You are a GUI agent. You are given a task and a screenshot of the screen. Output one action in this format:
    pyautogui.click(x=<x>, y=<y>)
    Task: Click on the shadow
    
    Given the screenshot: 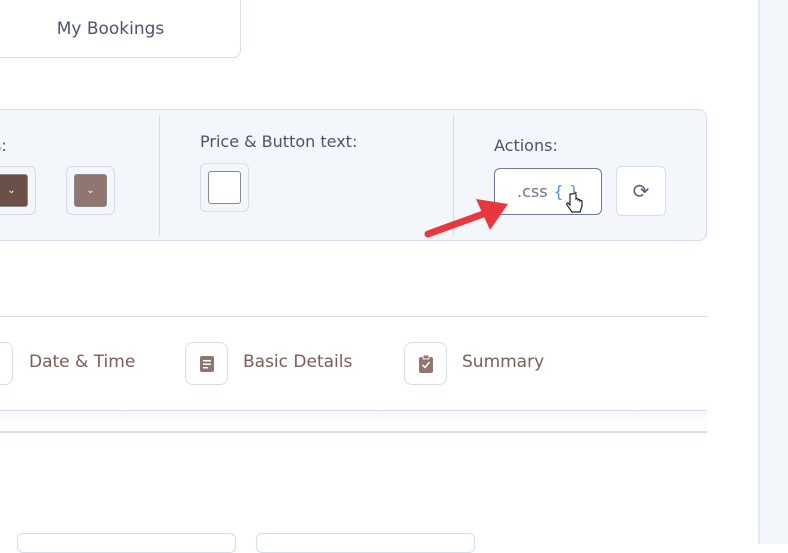 What is the action you would take?
    pyautogui.click(x=353, y=421)
    